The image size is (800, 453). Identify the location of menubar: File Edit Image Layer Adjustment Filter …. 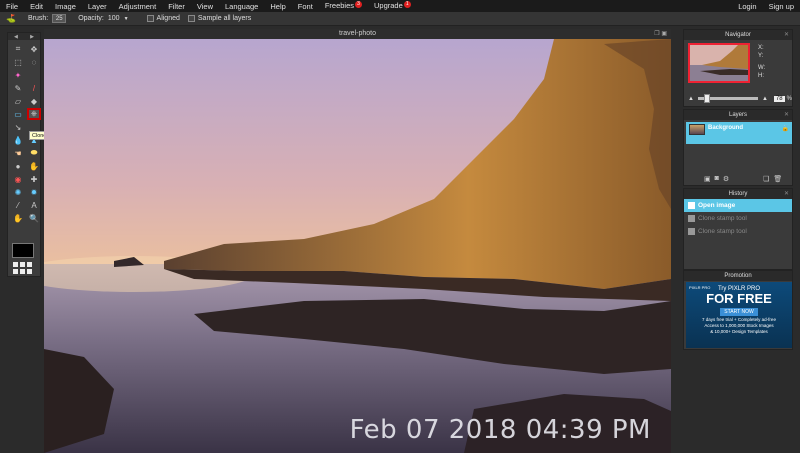
(400, 6).